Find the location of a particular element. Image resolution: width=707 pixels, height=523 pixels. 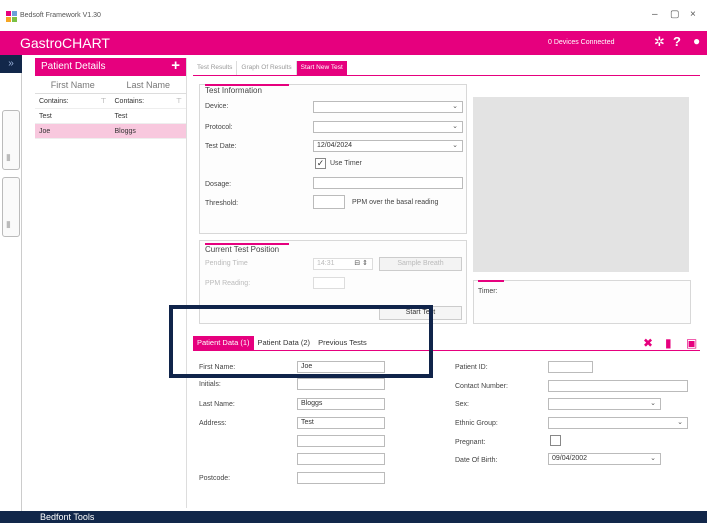

window-titlebar: Bedsoft Framework V1.30 – ▢ × is located at coordinates (353, 15).